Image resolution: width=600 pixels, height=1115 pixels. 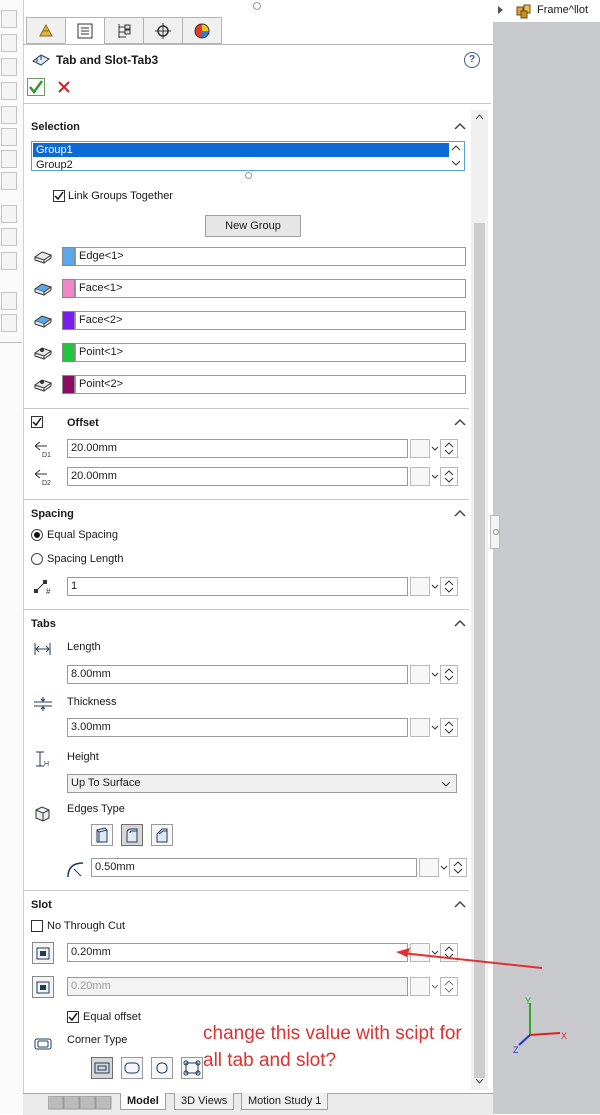 What do you see at coordinates (253, 226) in the screenshot?
I see `new-group-button: New Group` at bounding box center [253, 226].